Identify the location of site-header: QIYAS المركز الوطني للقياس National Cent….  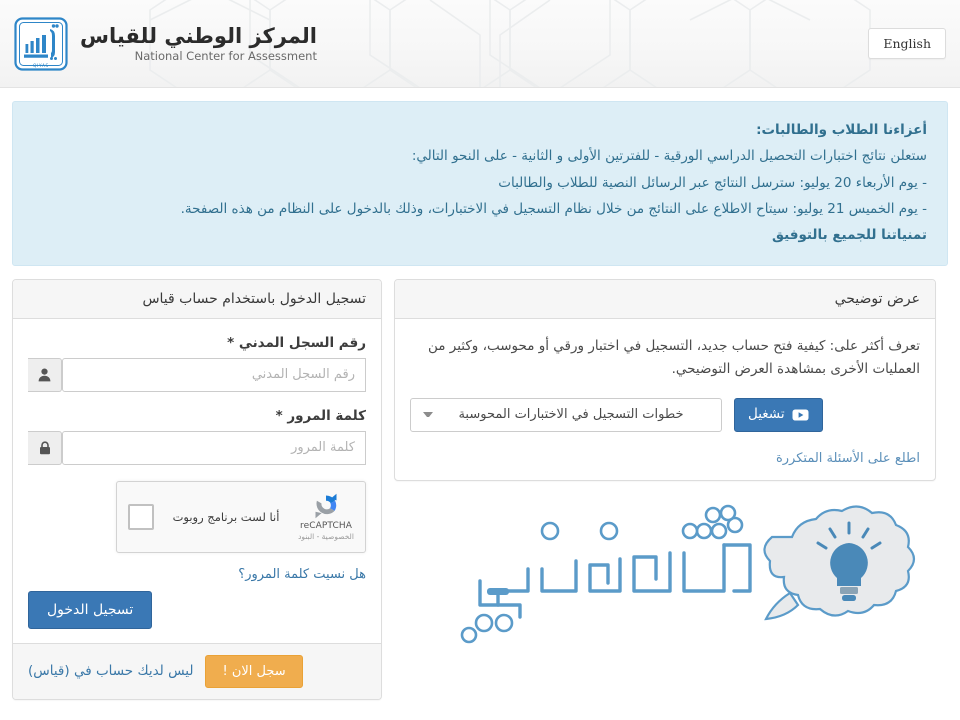
(480, 44).